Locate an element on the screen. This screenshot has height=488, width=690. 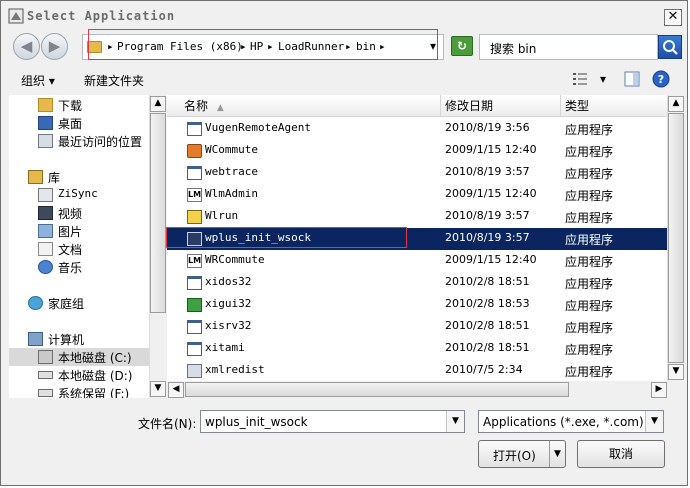
sidebar-item-pictures: 图片 is located at coordinates (79, 231).